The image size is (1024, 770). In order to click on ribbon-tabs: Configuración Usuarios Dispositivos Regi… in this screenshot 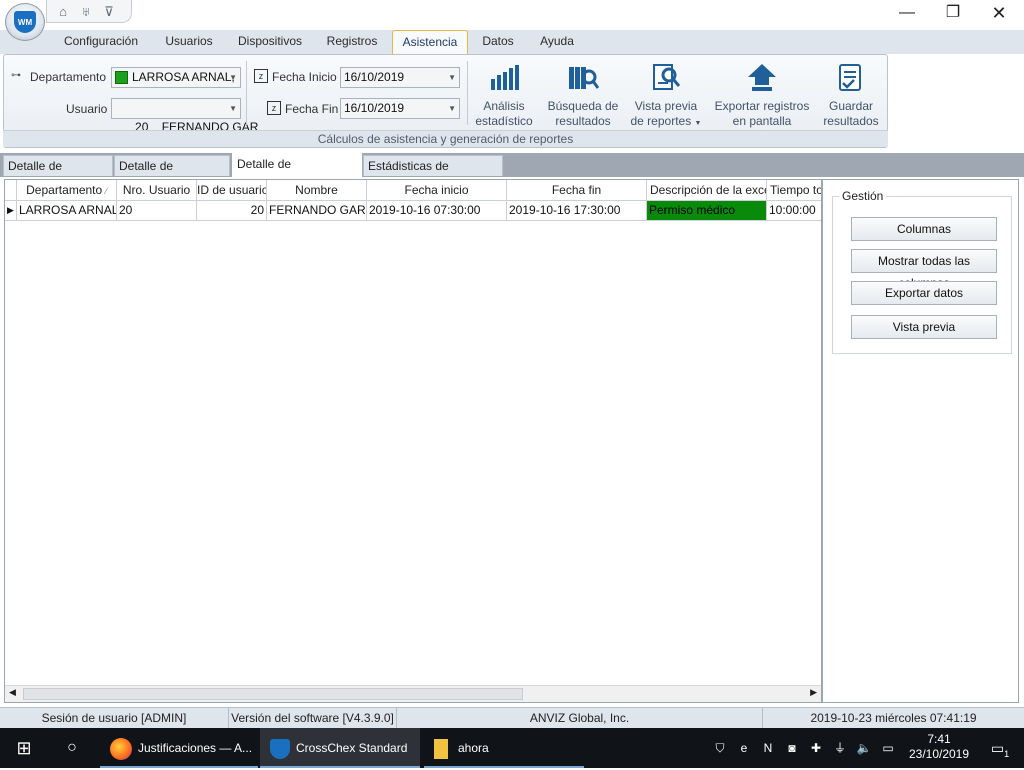, I will do `click(512, 42)`.